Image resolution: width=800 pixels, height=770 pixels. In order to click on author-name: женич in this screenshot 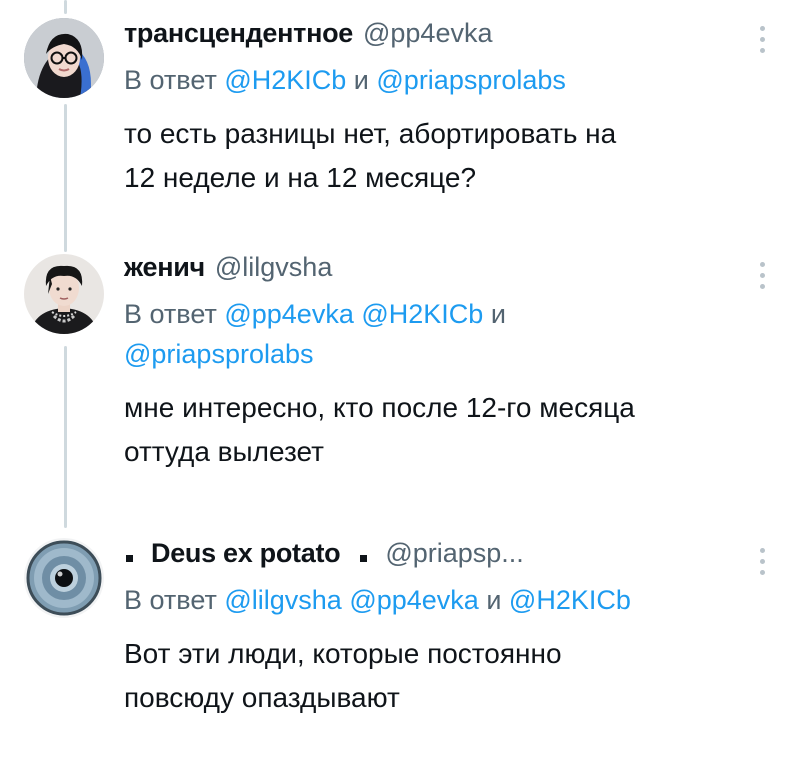, I will do `click(164, 267)`.